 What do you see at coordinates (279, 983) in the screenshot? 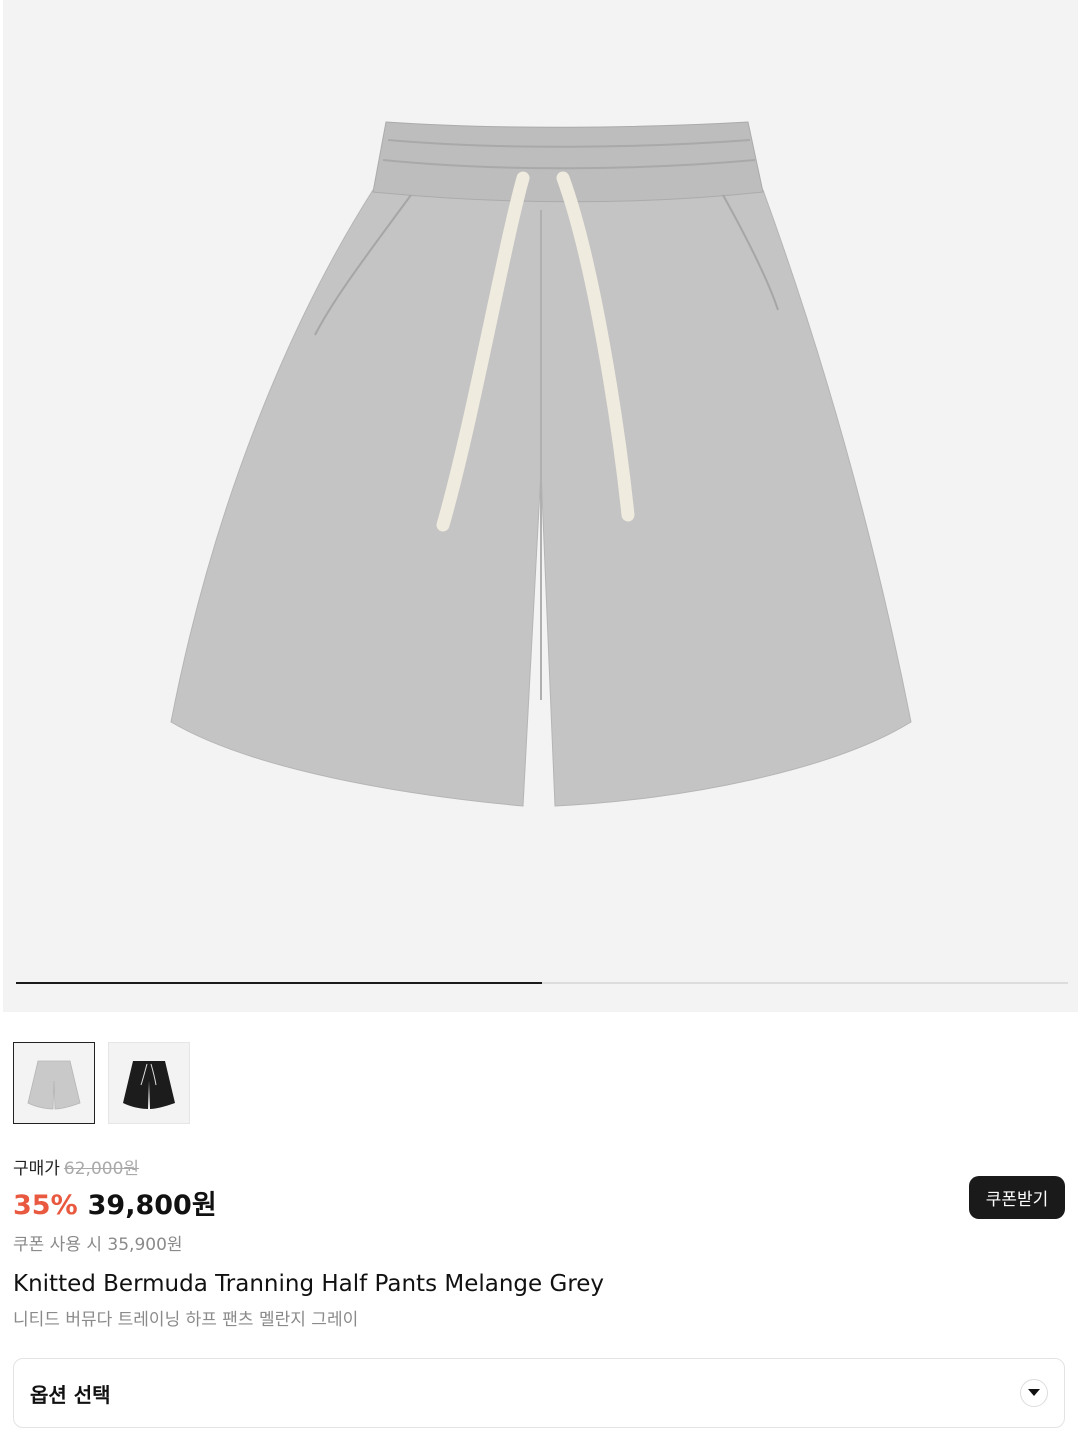
I see `gallery-progress-fill` at bounding box center [279, 983].